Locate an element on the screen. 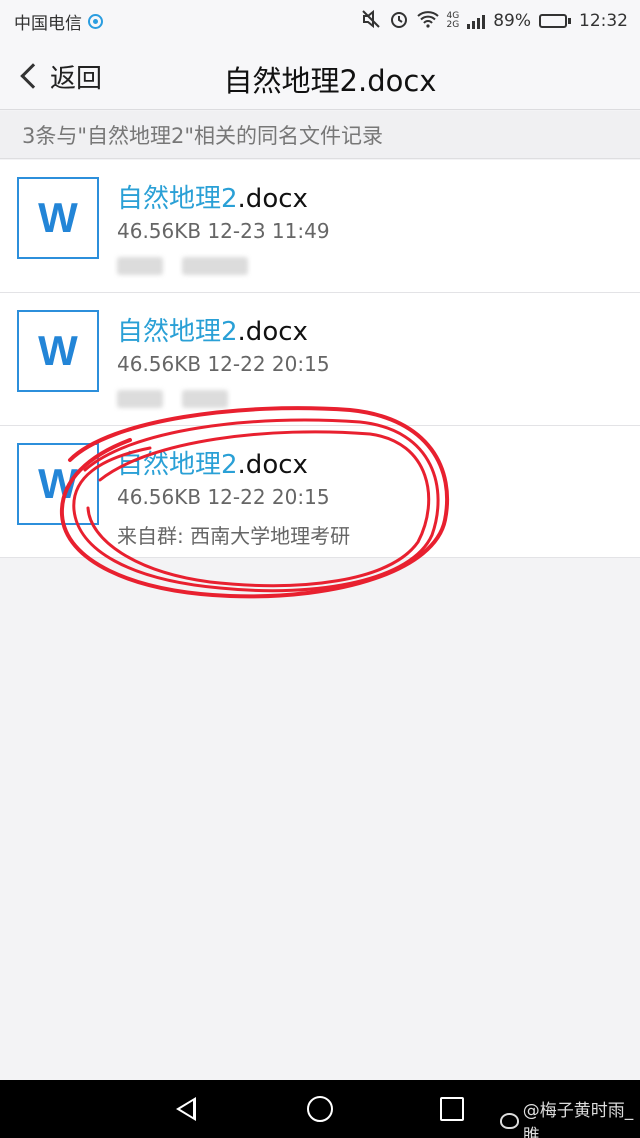  status-bar: 中国电信 4G 2G 89% 12:32 is located at coordinates (320, 21).